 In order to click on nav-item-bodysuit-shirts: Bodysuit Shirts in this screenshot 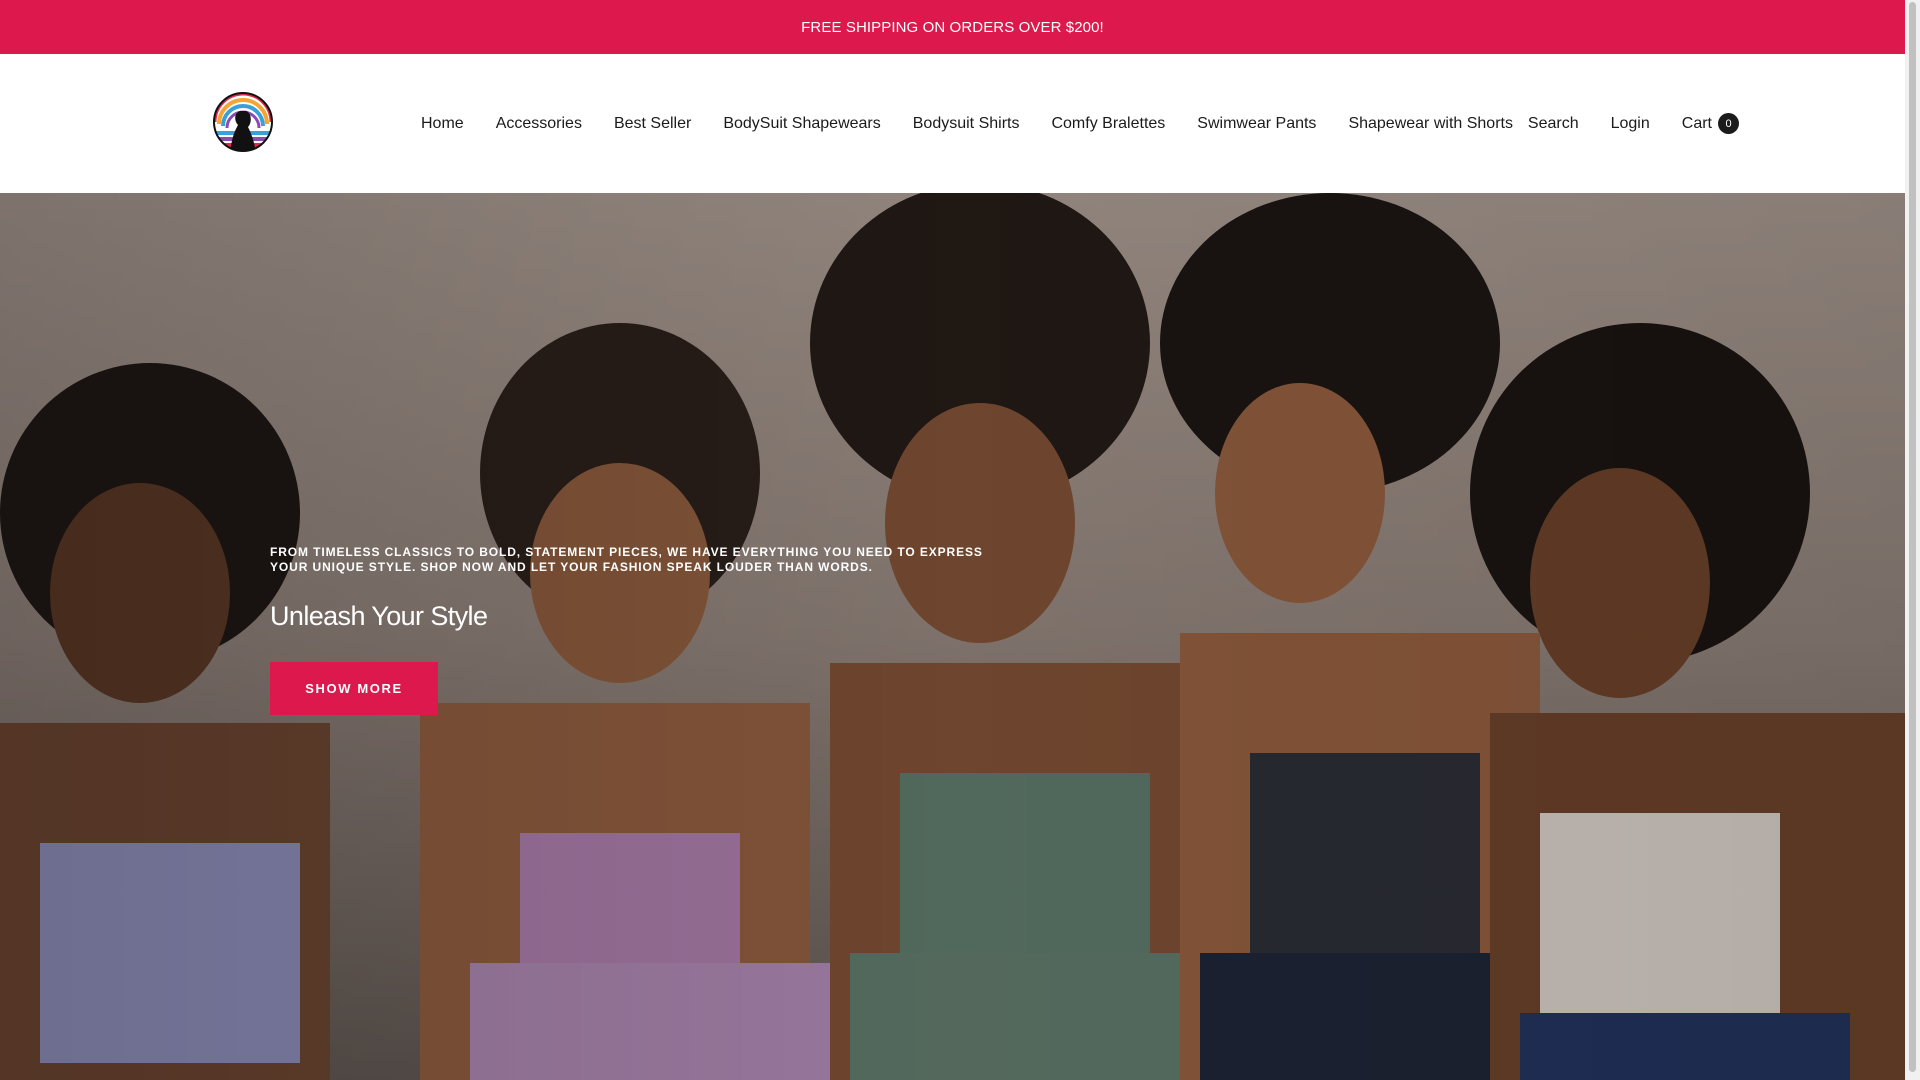, I will do `click(966, 124)`.